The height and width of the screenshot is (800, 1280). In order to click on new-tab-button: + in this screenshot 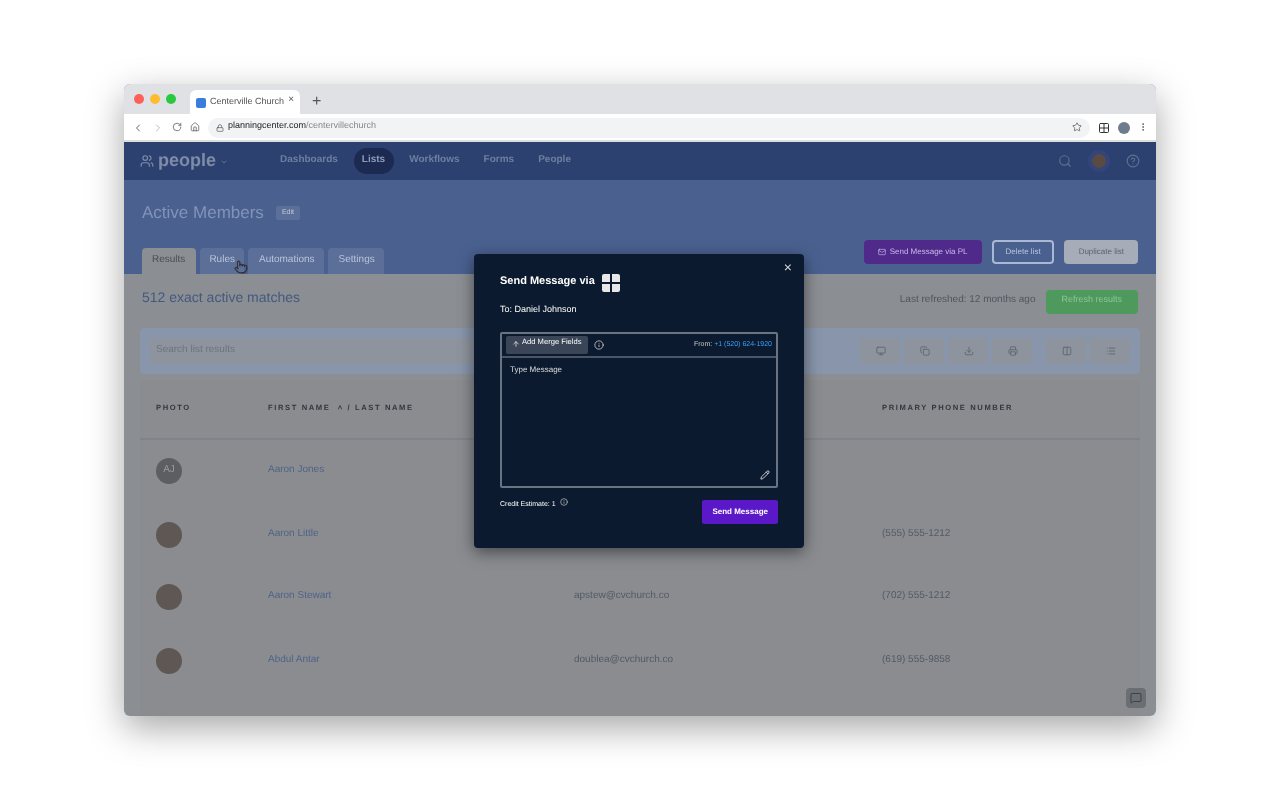, I will do `click(317, 102)`.